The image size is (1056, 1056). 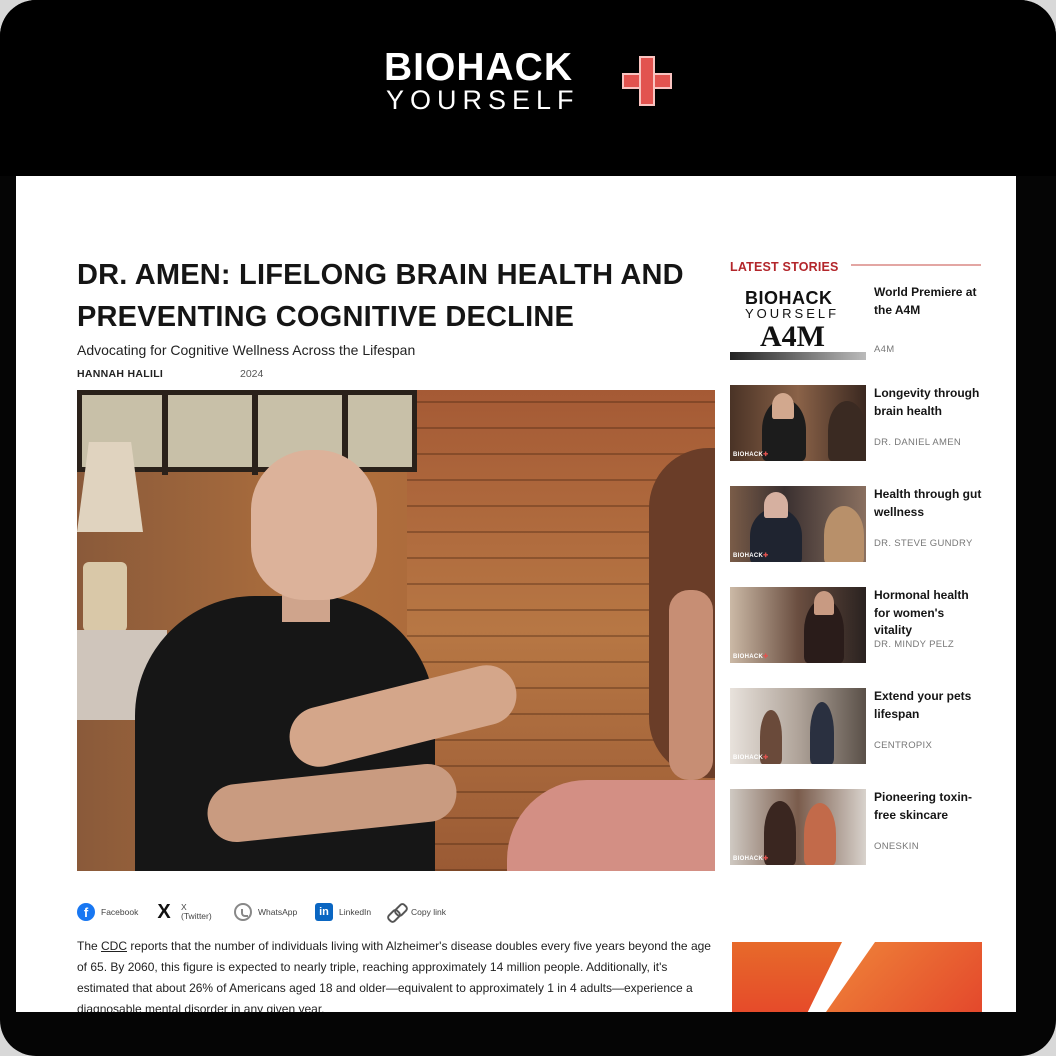 I want to click on article-date: 2024, so click(x=252, y=374).